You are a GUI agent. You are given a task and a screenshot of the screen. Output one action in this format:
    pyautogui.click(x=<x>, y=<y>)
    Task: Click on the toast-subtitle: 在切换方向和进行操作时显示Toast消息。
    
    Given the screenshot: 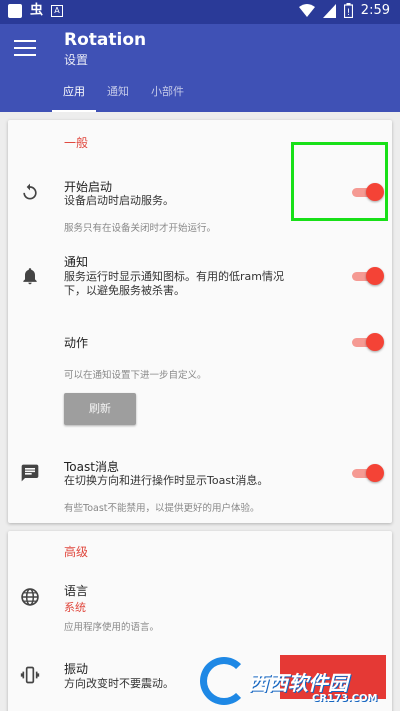 What is the action you would take?
    pyautogui.click(x=166, y=480)
    